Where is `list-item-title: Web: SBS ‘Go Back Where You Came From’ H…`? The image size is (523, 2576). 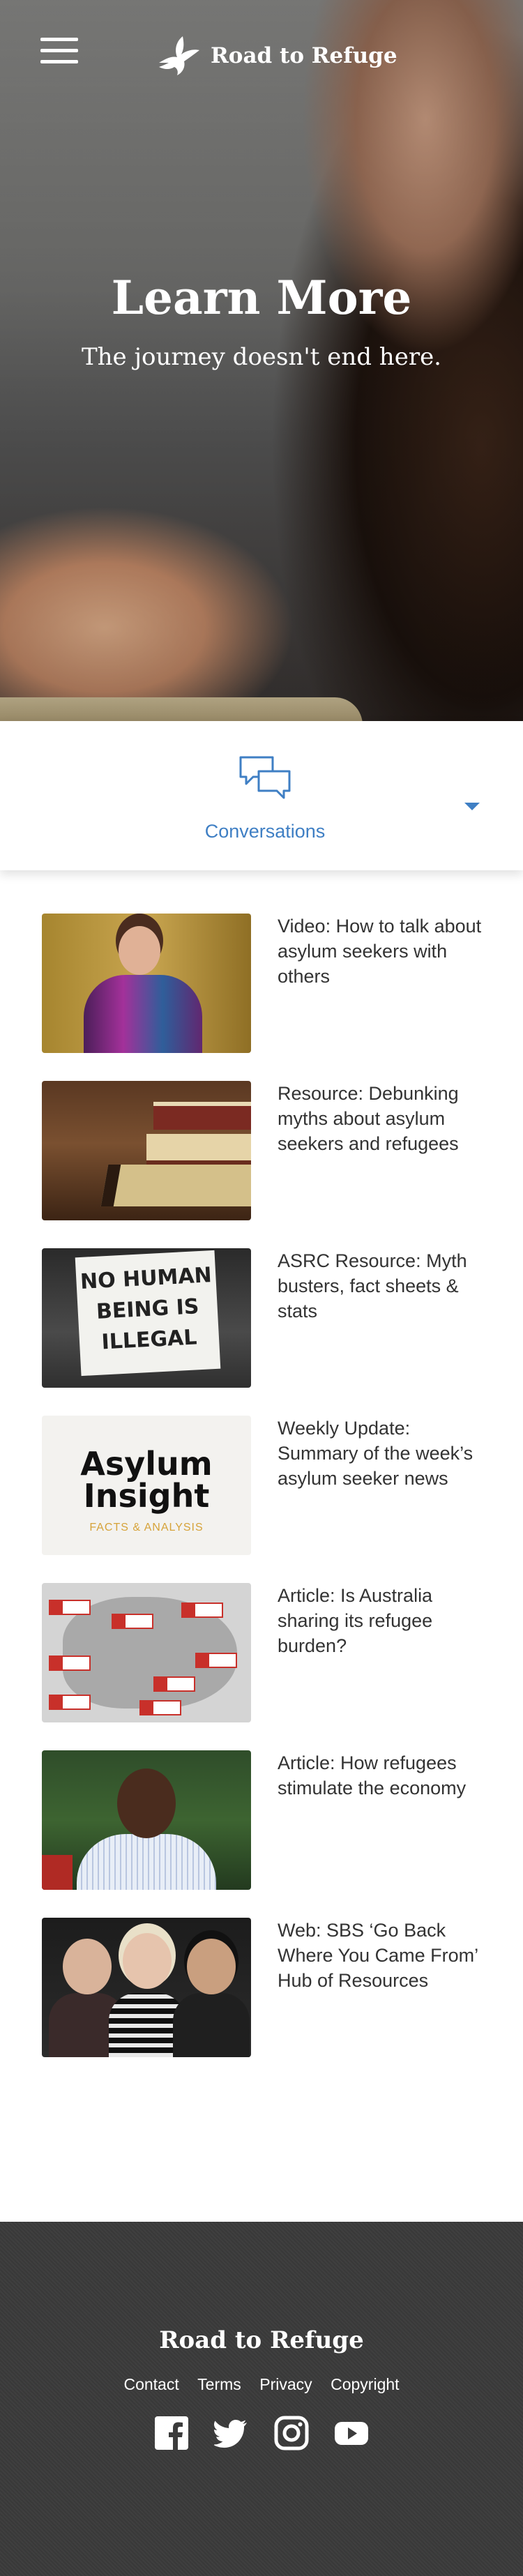
list-item-title: Web: SBS ‘Go Back Where You Came From’ H… is located at coordinates (378, 1955).